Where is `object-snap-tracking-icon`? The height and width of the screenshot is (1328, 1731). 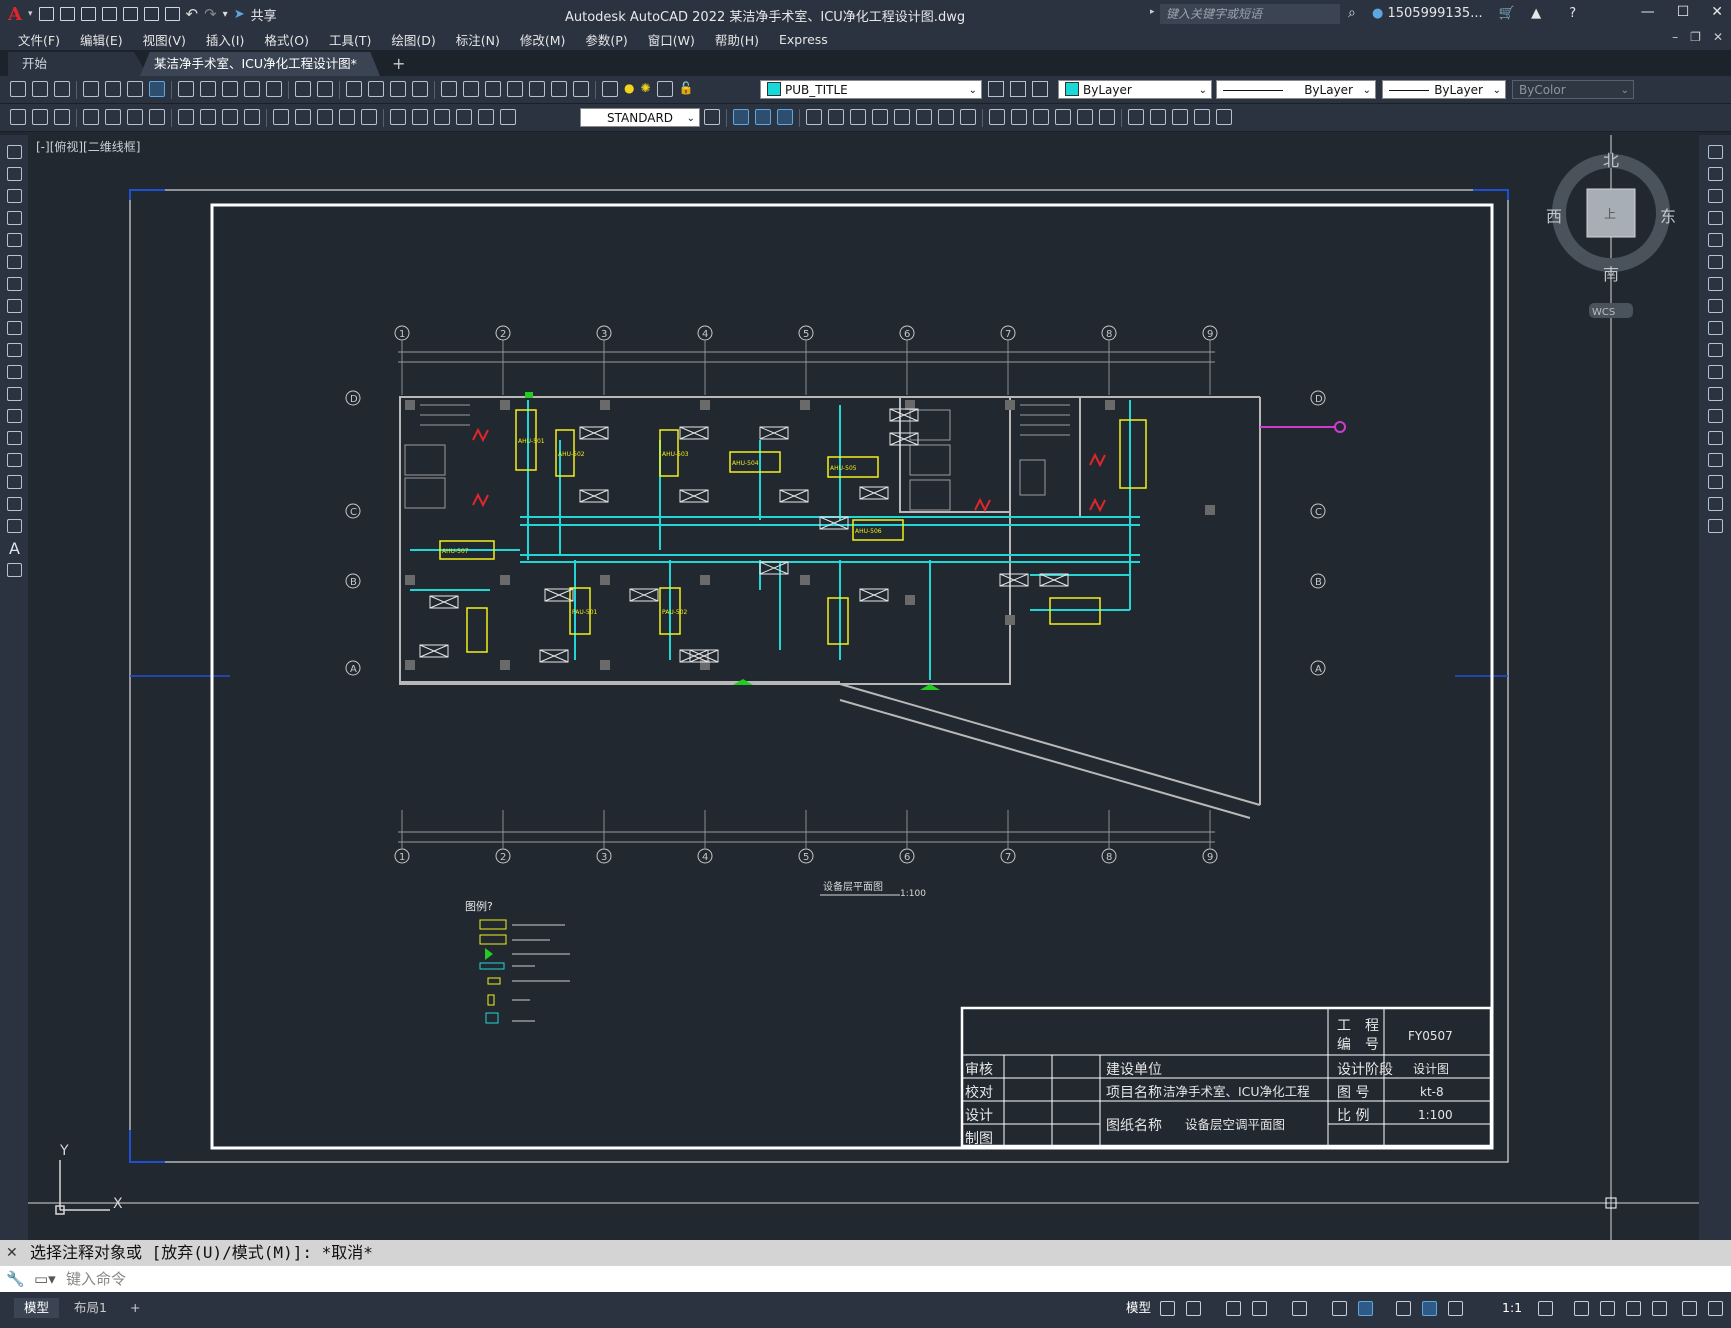 object-snap-tracking-icon is located at coordinates (1339, 1308).